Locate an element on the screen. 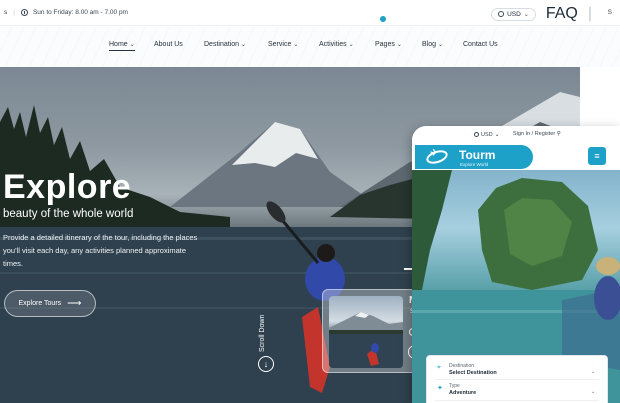 The image size is (620, 403). brand-tagline: Explore World is located at coordinates (474, 164).